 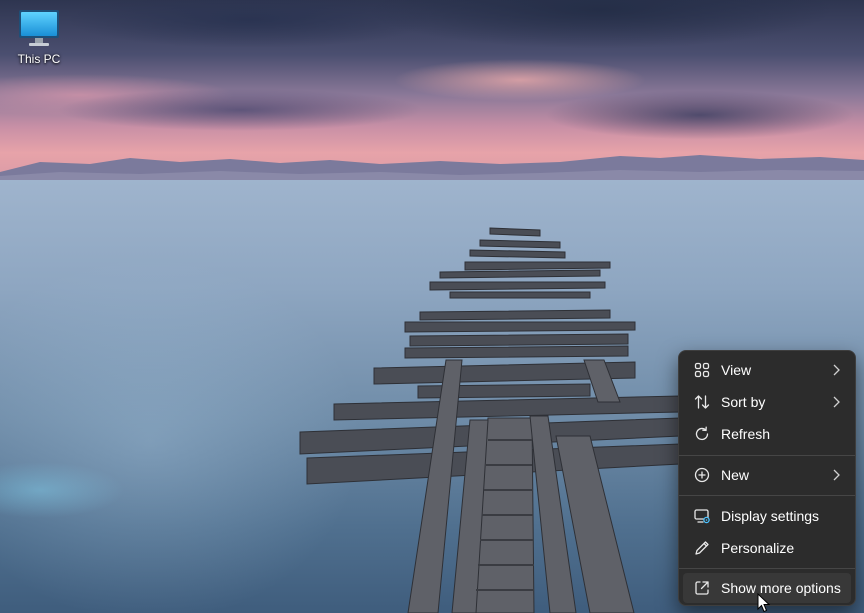 I want to click on menu-item-label: Sort by, so click(x=743, y=402).